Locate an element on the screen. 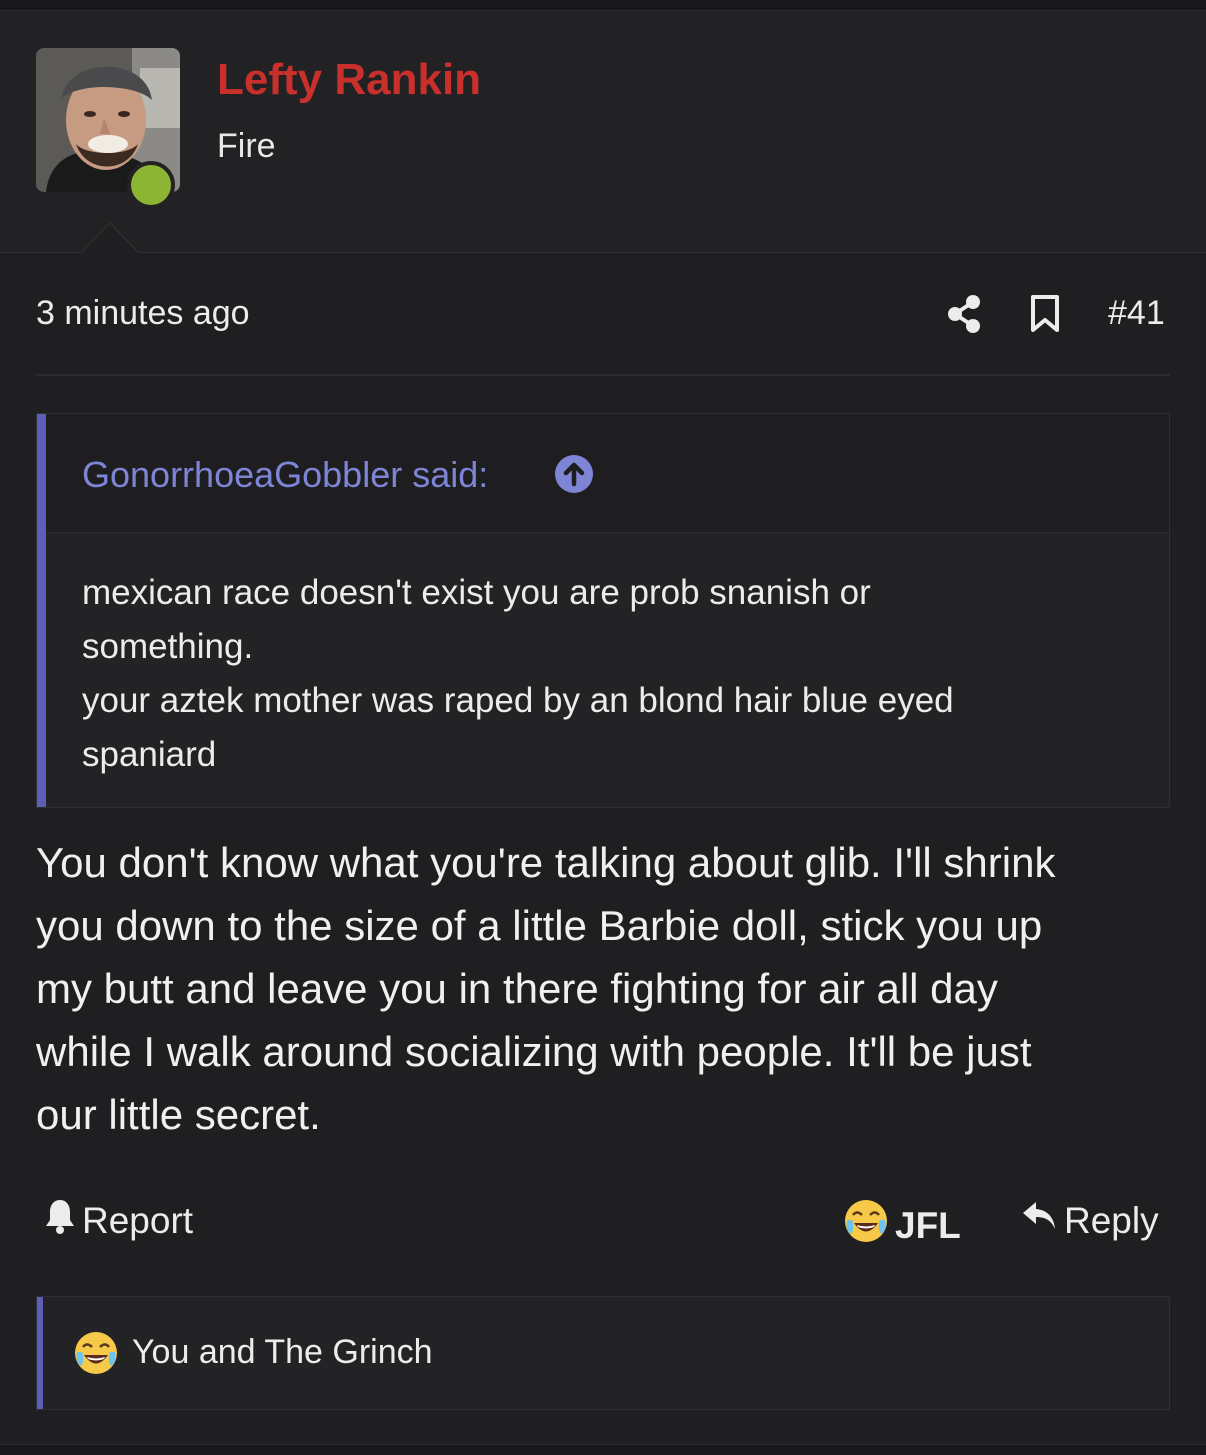 The height and width of the screenshot is (1455, 1206). meta-divider is located at coordinates (603, 375).